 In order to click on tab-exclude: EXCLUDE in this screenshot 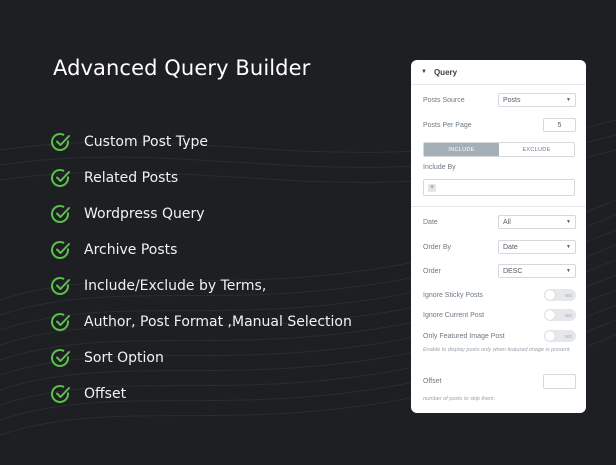, I will do `click(536, 149)`.